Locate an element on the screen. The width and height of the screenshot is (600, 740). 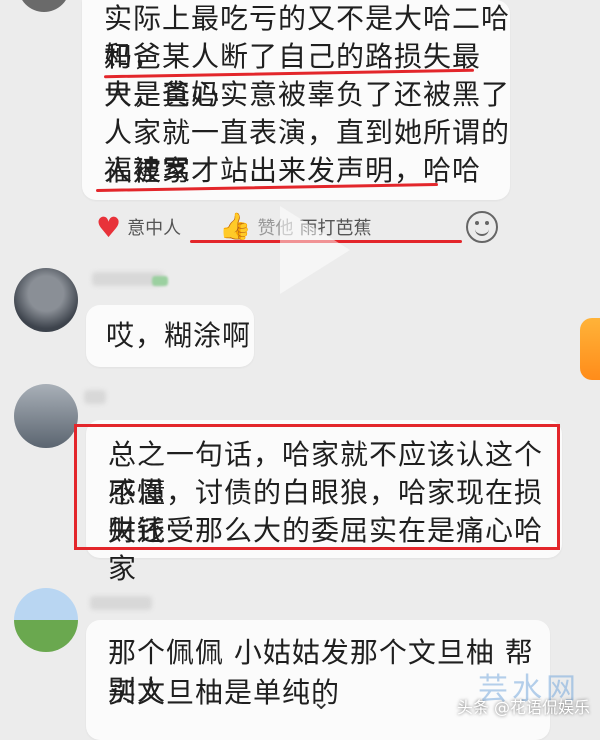
thumbs-up-icon: 👍 is located at coordinates (235, 227).